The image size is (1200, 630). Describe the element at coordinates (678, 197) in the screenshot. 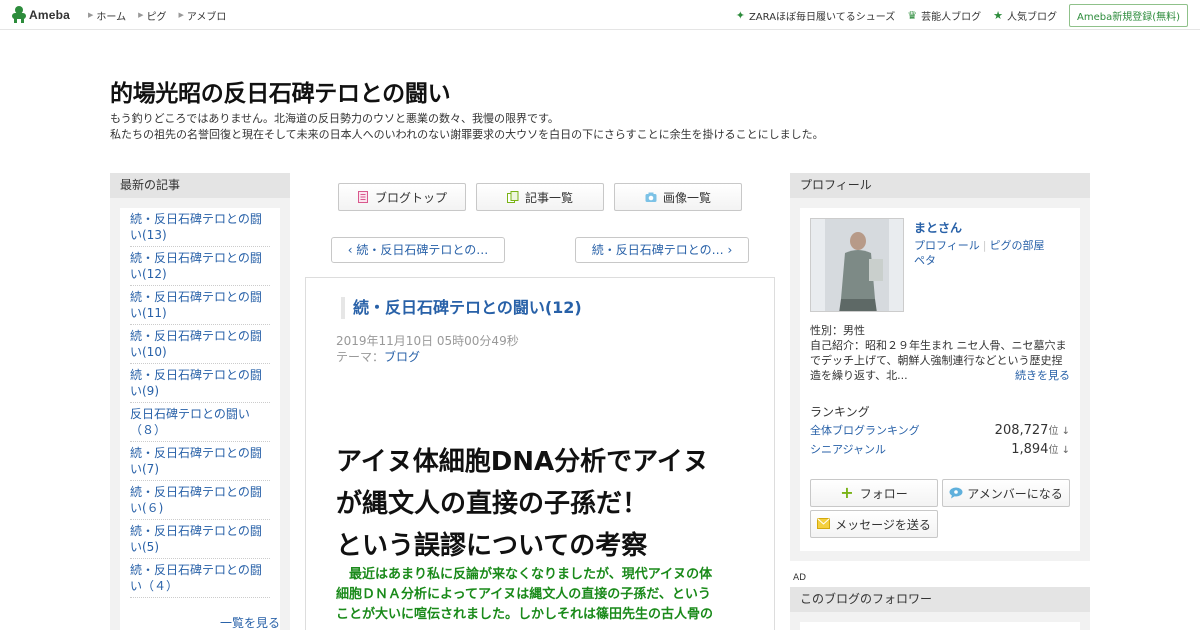

I see `image-list-button: 画像一覧` at that location.